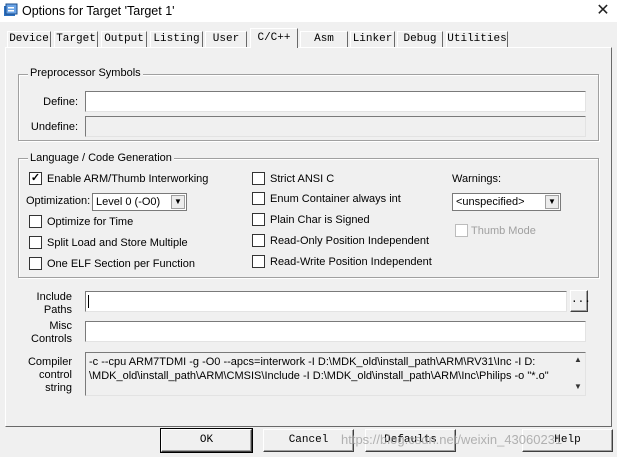  Describe the element at coordinates (461, 230) in the screenshot. I see `thumb-mode-checkbox` at that location.